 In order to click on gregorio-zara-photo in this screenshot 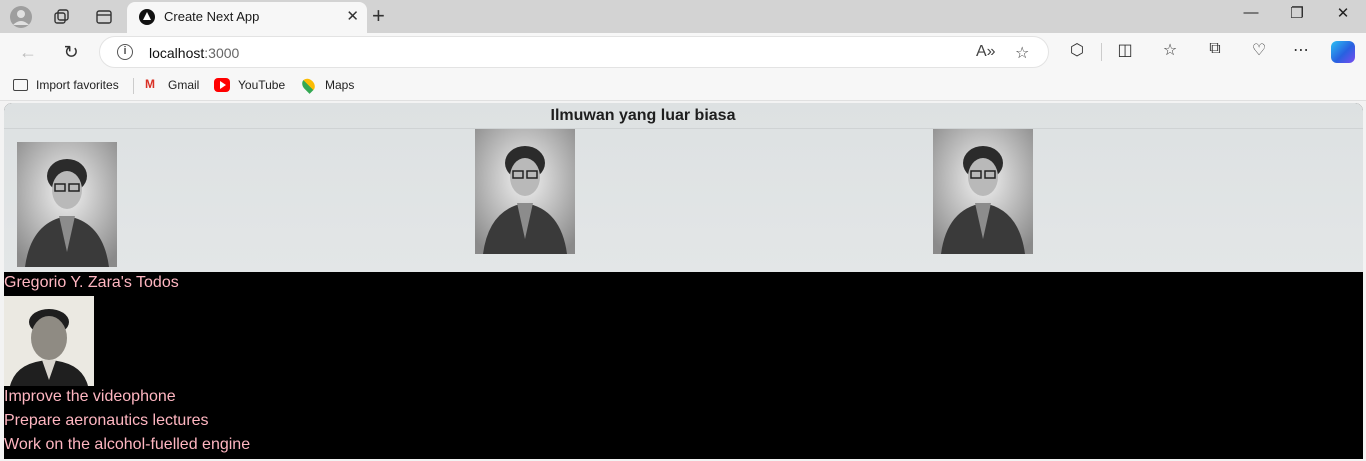, I will do `click(49, 341)`.